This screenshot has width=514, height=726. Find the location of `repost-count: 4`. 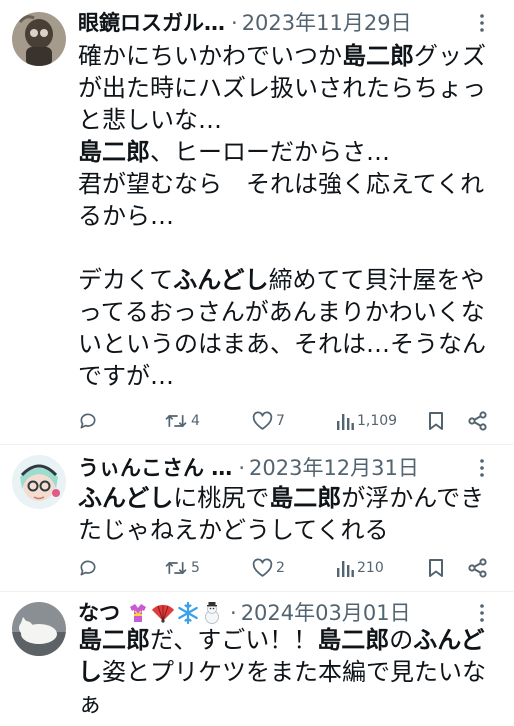

repost-count: 4 is located at coordinates (195, 421).